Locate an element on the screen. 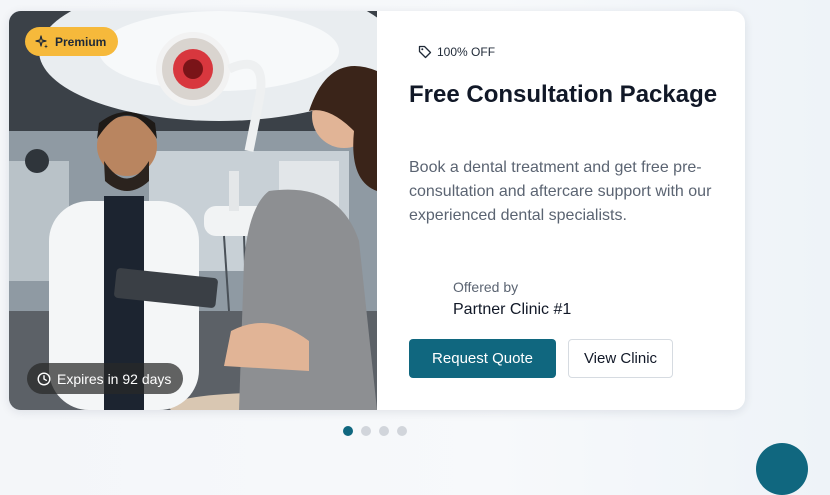 Image resolution: width=830 pixels, height=495 pixels. clock-icon is located at coordinates (44, 378).